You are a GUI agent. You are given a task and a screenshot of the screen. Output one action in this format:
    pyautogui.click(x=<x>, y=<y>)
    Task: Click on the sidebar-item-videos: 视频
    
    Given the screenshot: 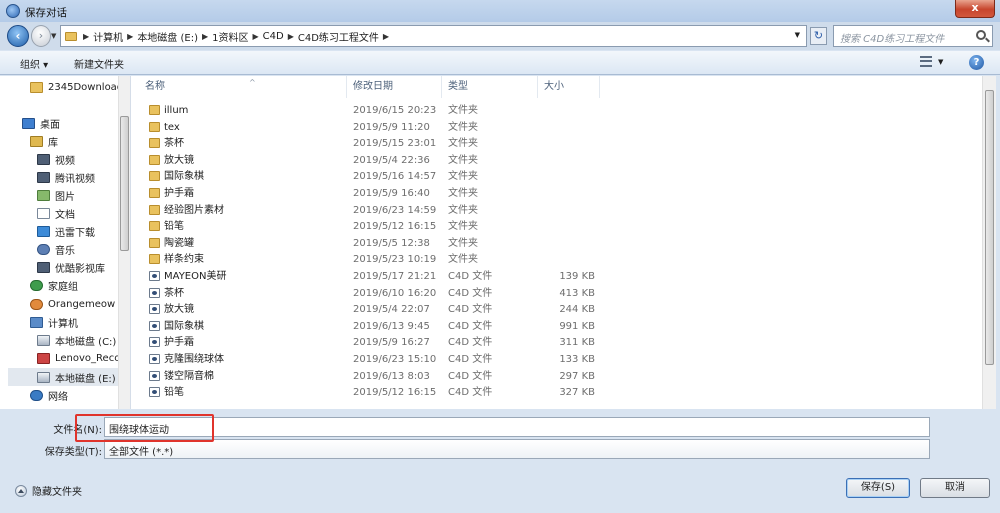 What is the action you would take?
    pyautogui.click(x=56, y=159)
    